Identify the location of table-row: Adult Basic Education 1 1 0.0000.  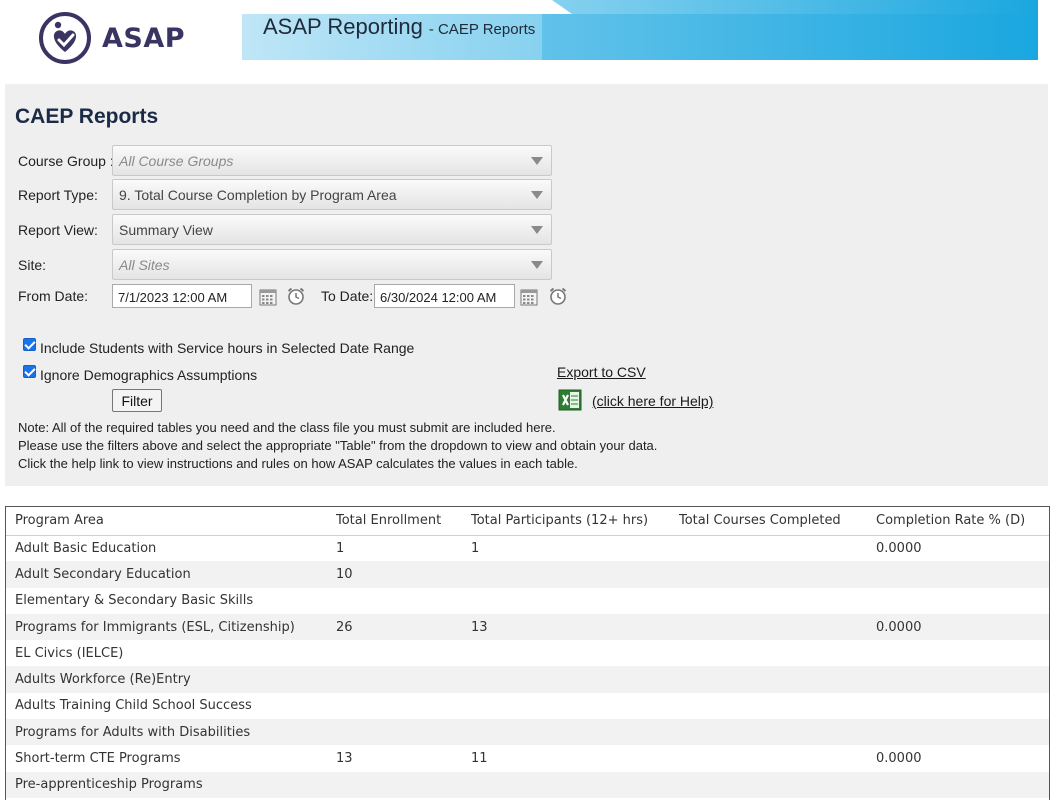
(527, 548).